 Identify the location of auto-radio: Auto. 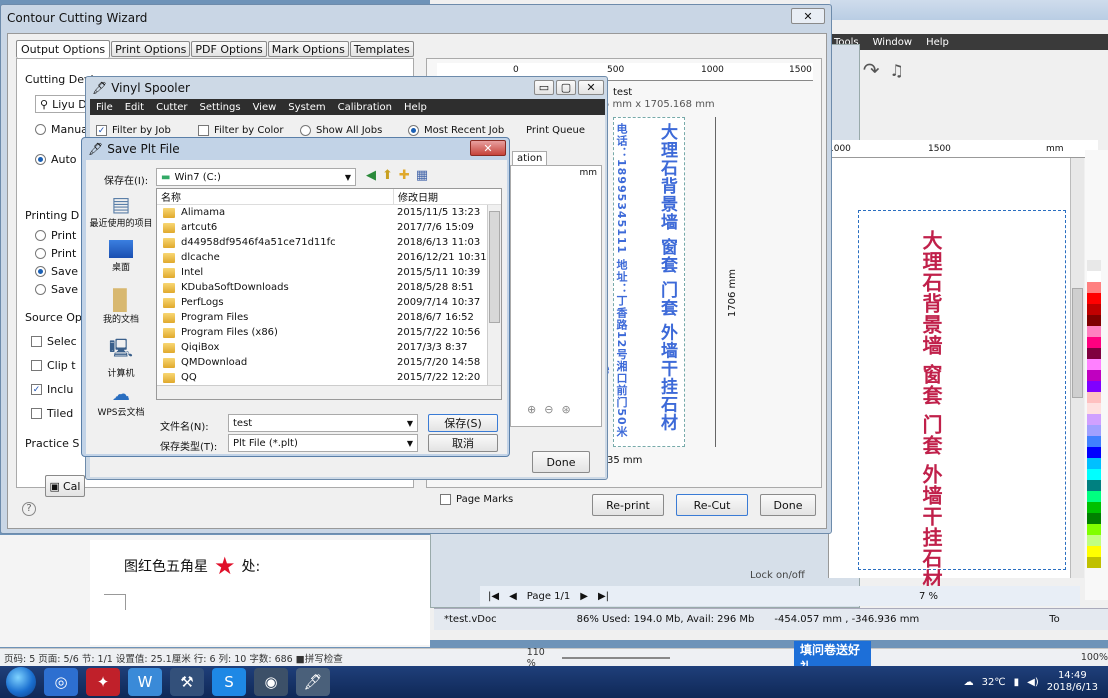
(56, 159).